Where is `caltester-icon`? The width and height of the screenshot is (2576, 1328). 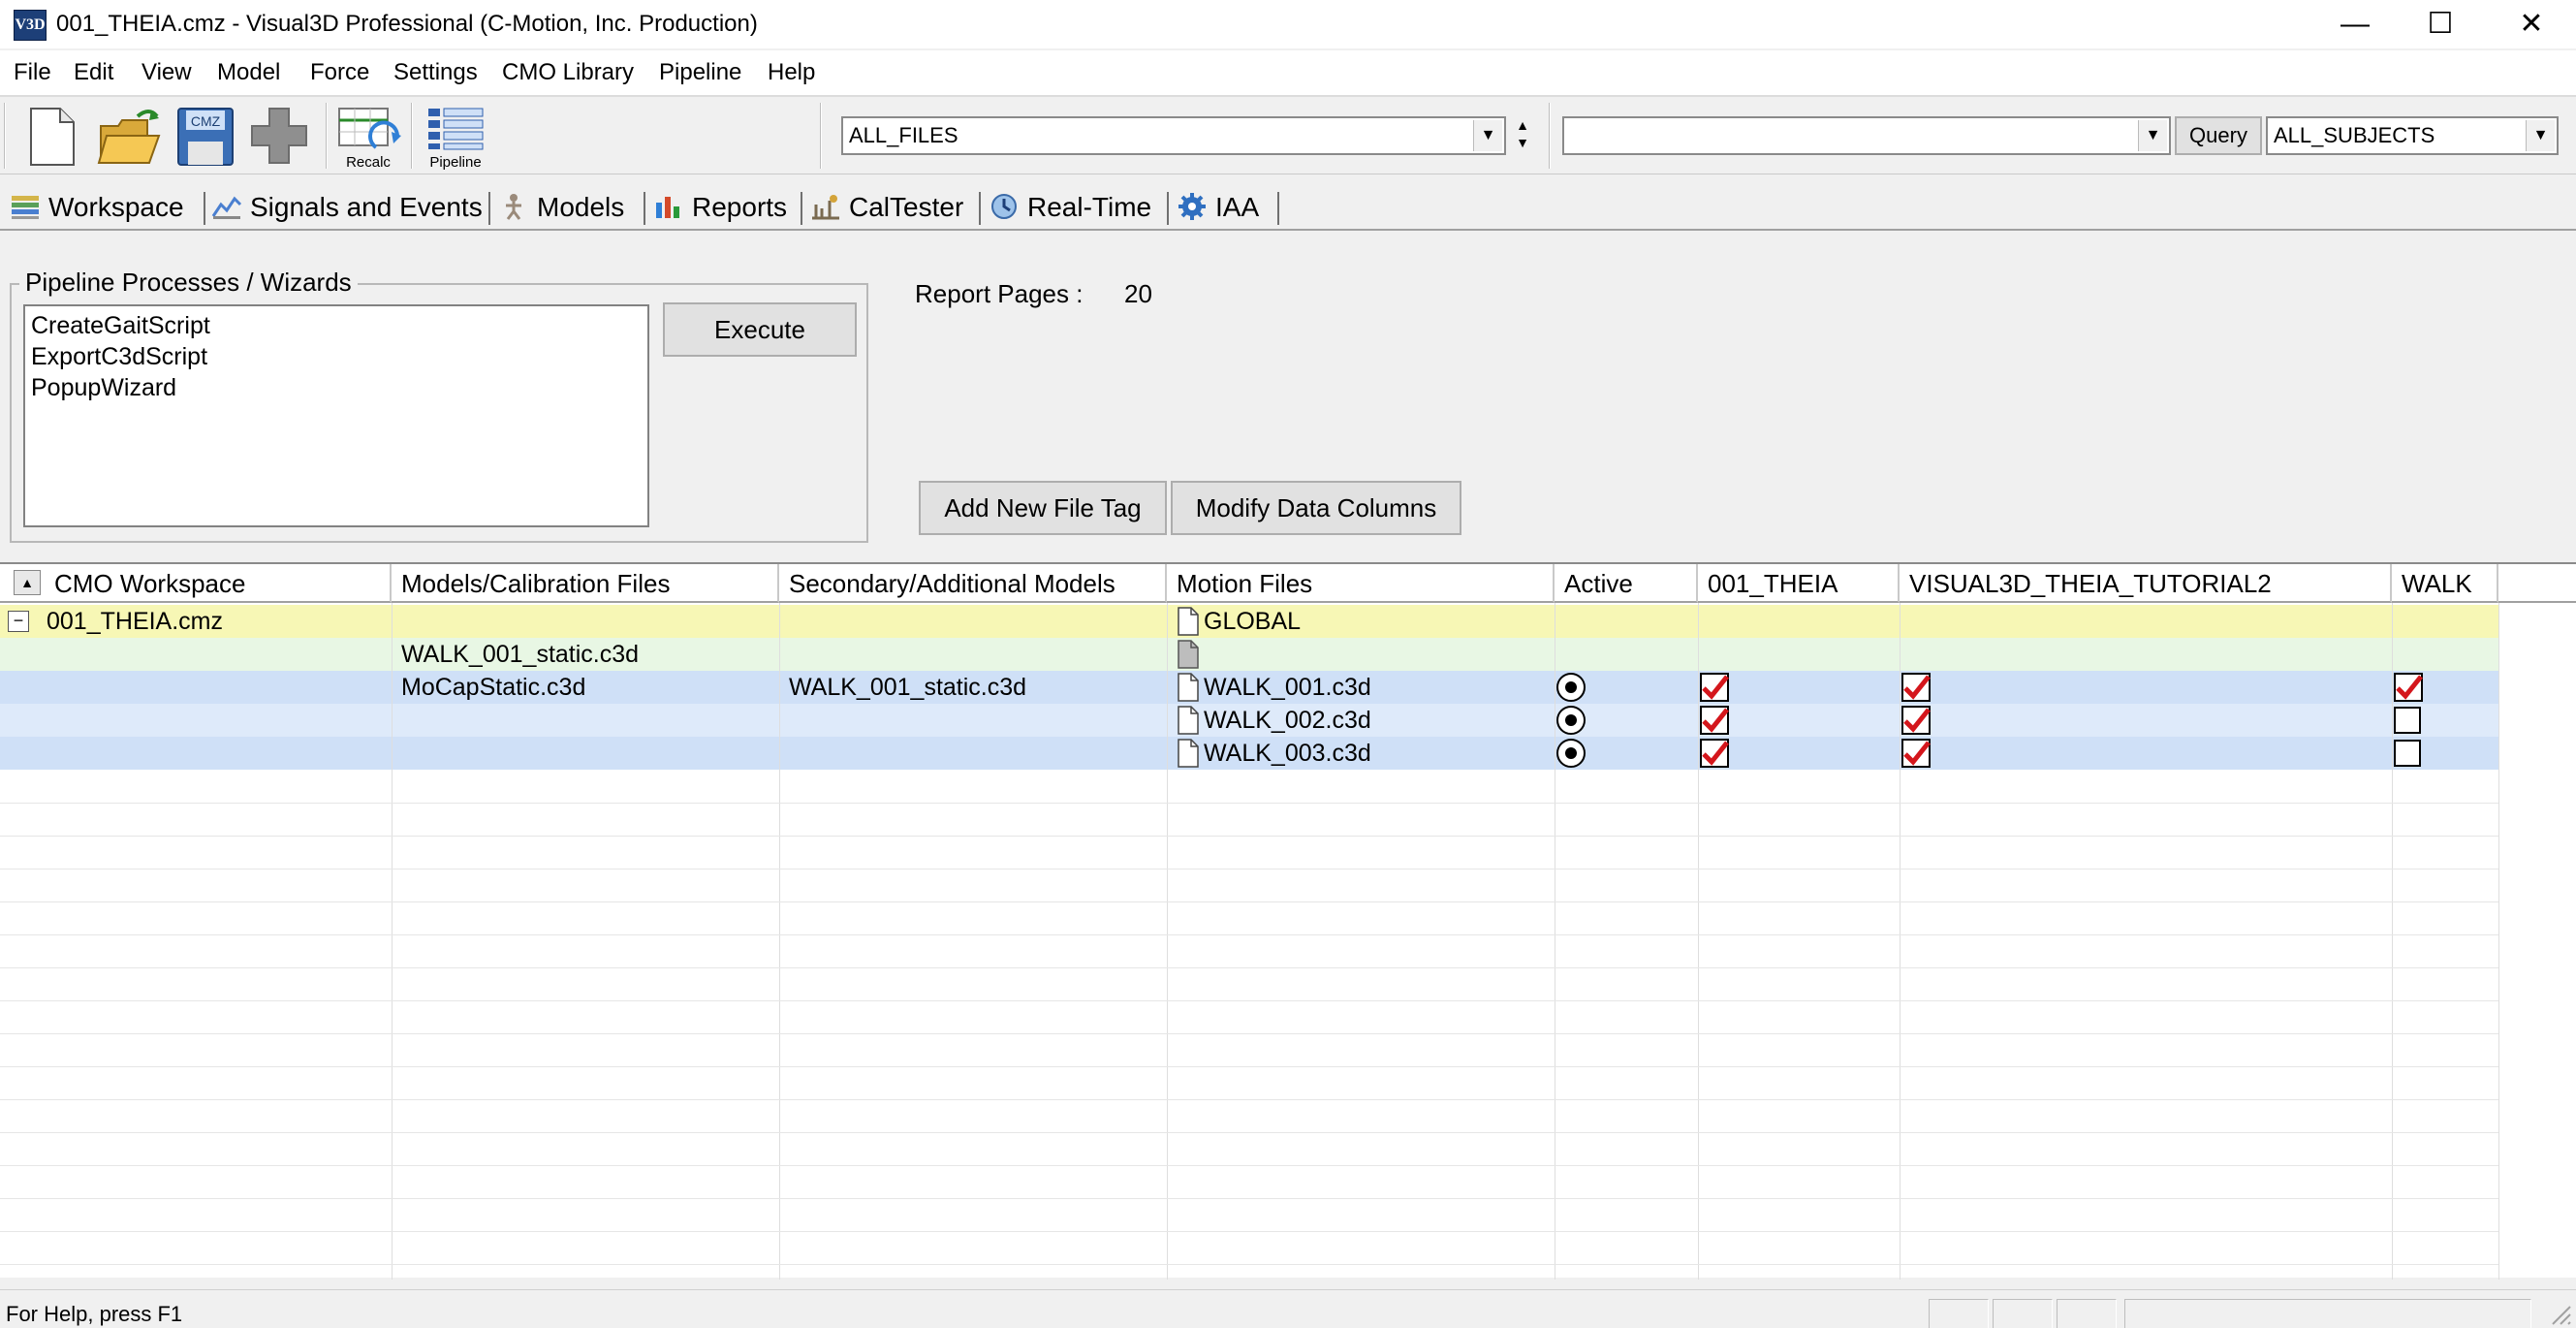 caltester-icon is located at coordinates (825, 207).